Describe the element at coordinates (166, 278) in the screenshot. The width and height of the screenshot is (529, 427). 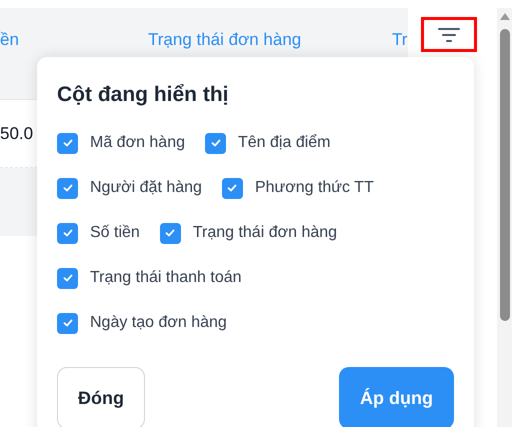
I see `option-label: Trạng thái thanh toán` at that location.